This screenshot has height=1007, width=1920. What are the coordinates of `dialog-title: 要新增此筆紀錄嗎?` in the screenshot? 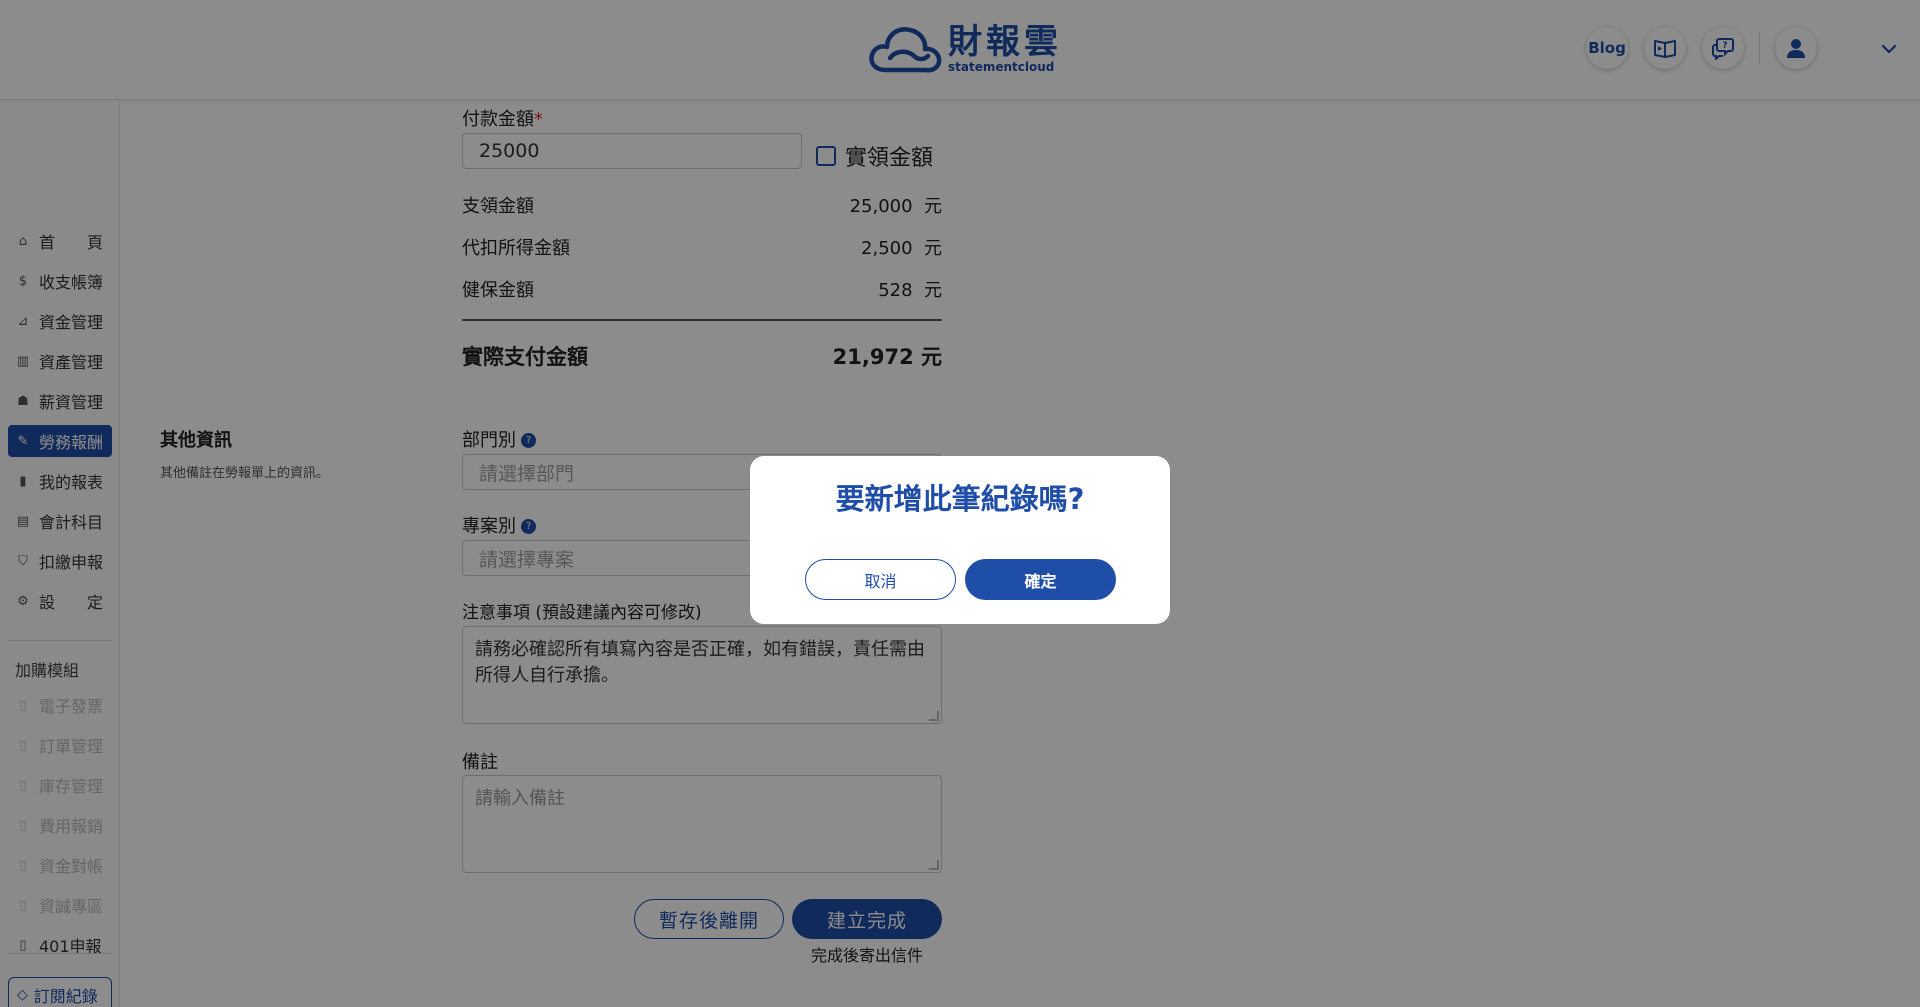 It's located at (960, 499).